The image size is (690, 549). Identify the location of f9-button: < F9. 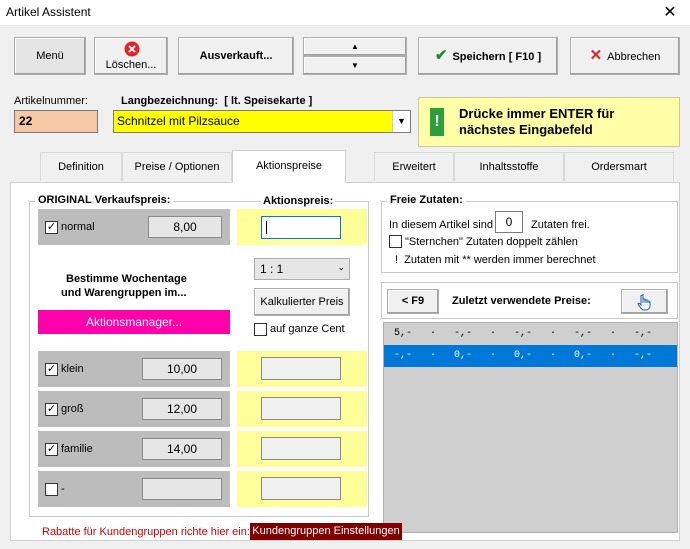
(413, 301).